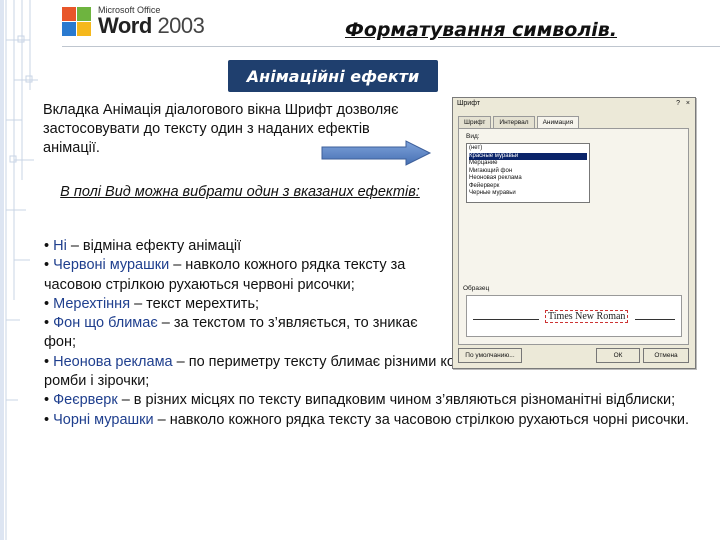 Image resolution: width=720 pixels, height=540 pixels. What do you see at coordinates (154, 246) in the screenshot?
I see `effect-desc: – відміна ефекту анімації` at bounding box center [154, 246].